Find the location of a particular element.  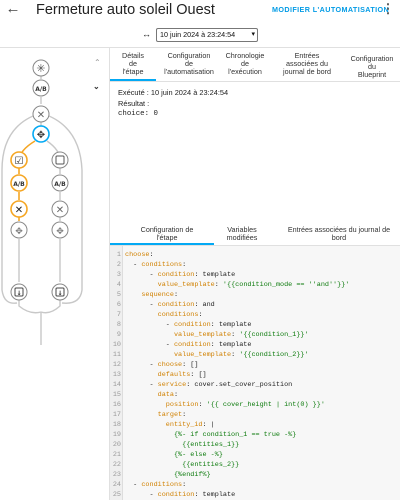

code-line: 18 entity_id: | is located at coordinates (255, 425).